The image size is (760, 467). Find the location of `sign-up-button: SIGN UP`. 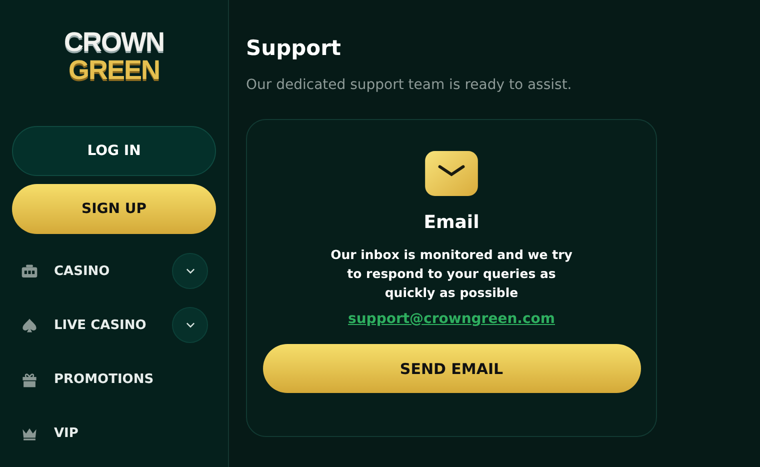

sign-up-button: SIGN UP is located at coordinates (114, 209).